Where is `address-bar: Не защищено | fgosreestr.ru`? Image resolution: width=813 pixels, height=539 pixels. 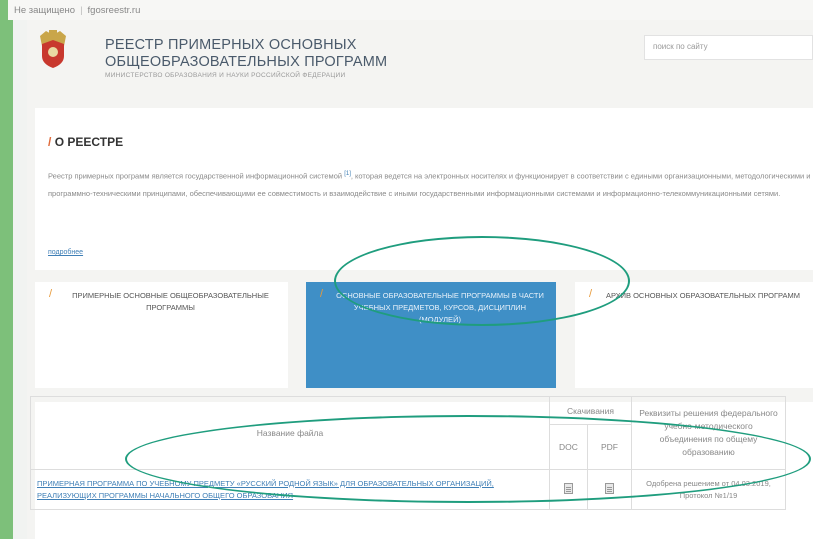 address-bar: Не защищено | fgosreestr.ru is located at coordinates (410, 10).